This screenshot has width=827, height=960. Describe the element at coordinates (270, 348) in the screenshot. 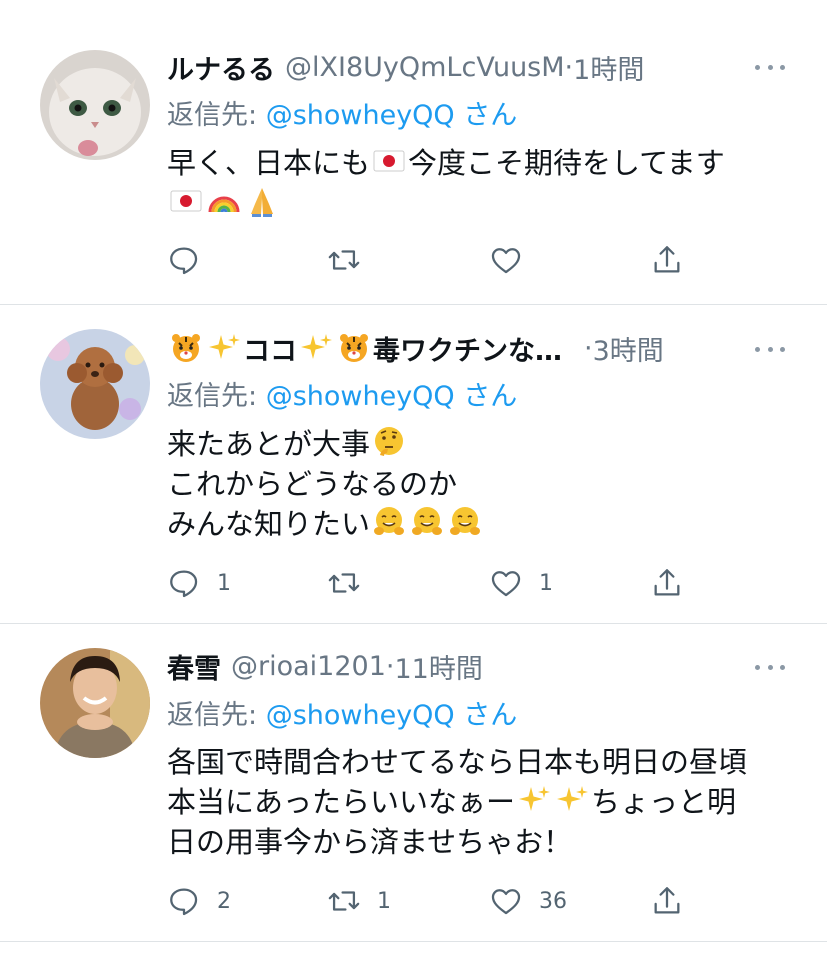

I see `display-name: ココ` at that location.